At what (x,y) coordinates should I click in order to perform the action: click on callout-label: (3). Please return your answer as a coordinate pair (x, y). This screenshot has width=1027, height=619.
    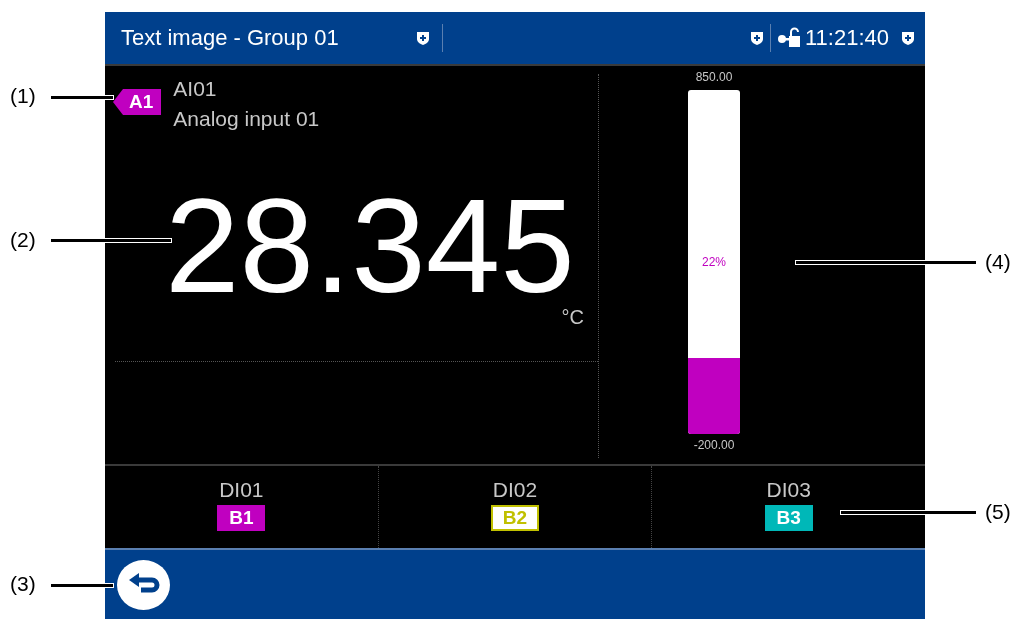
    Looking at the image, I should click on (23, 584).